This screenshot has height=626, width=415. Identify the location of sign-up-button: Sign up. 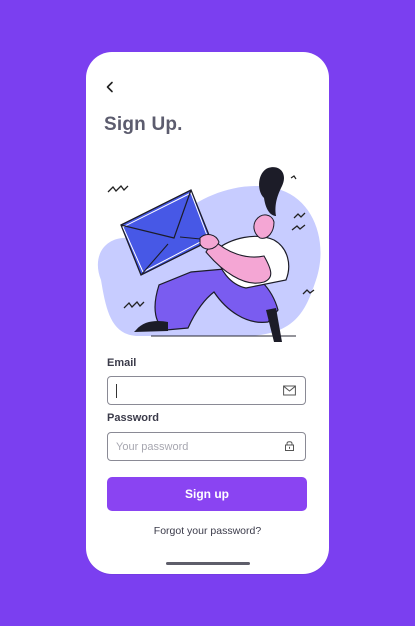
(207, 494).